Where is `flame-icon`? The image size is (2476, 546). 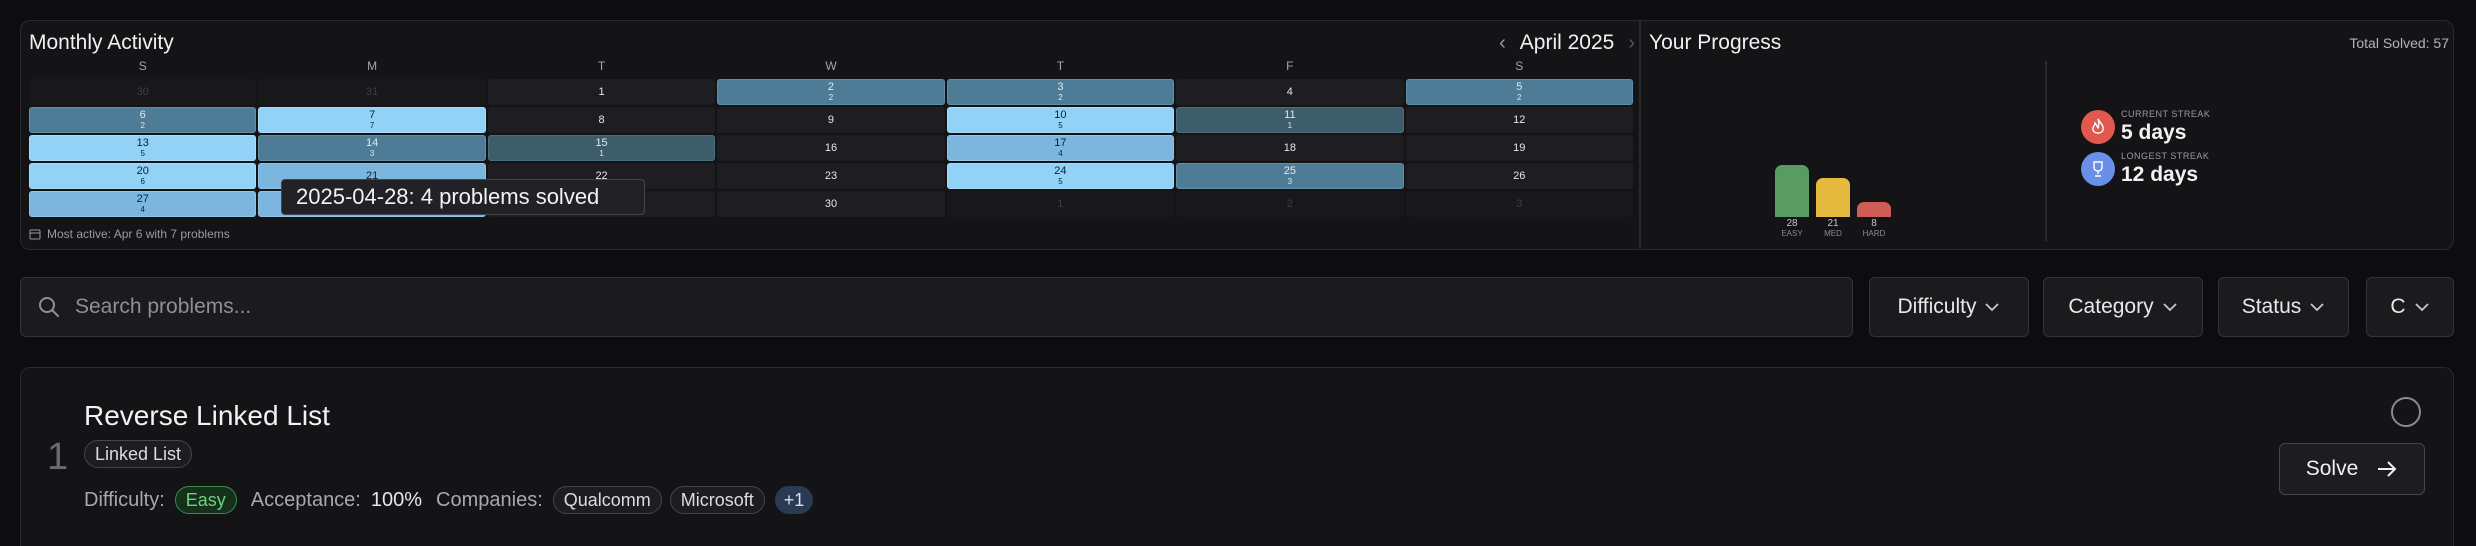 flame-icon is located at coordinates (2098, 127).